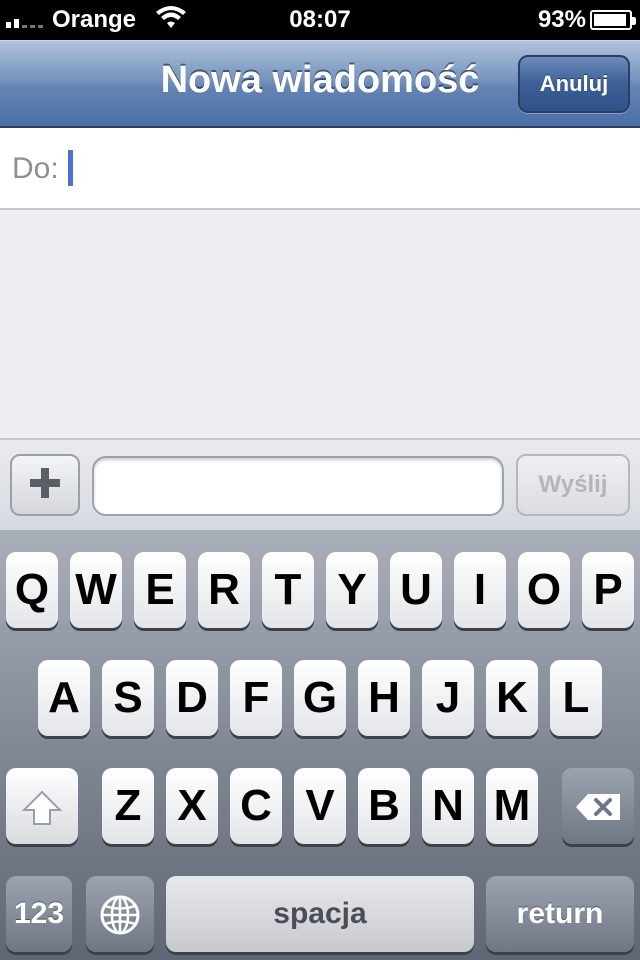 The width and height of the screenshot is (640, 960). What do you see at coordinates (352, 590) in the screenshot?
I see `key-y: Y` at bounding box center [352, 590].